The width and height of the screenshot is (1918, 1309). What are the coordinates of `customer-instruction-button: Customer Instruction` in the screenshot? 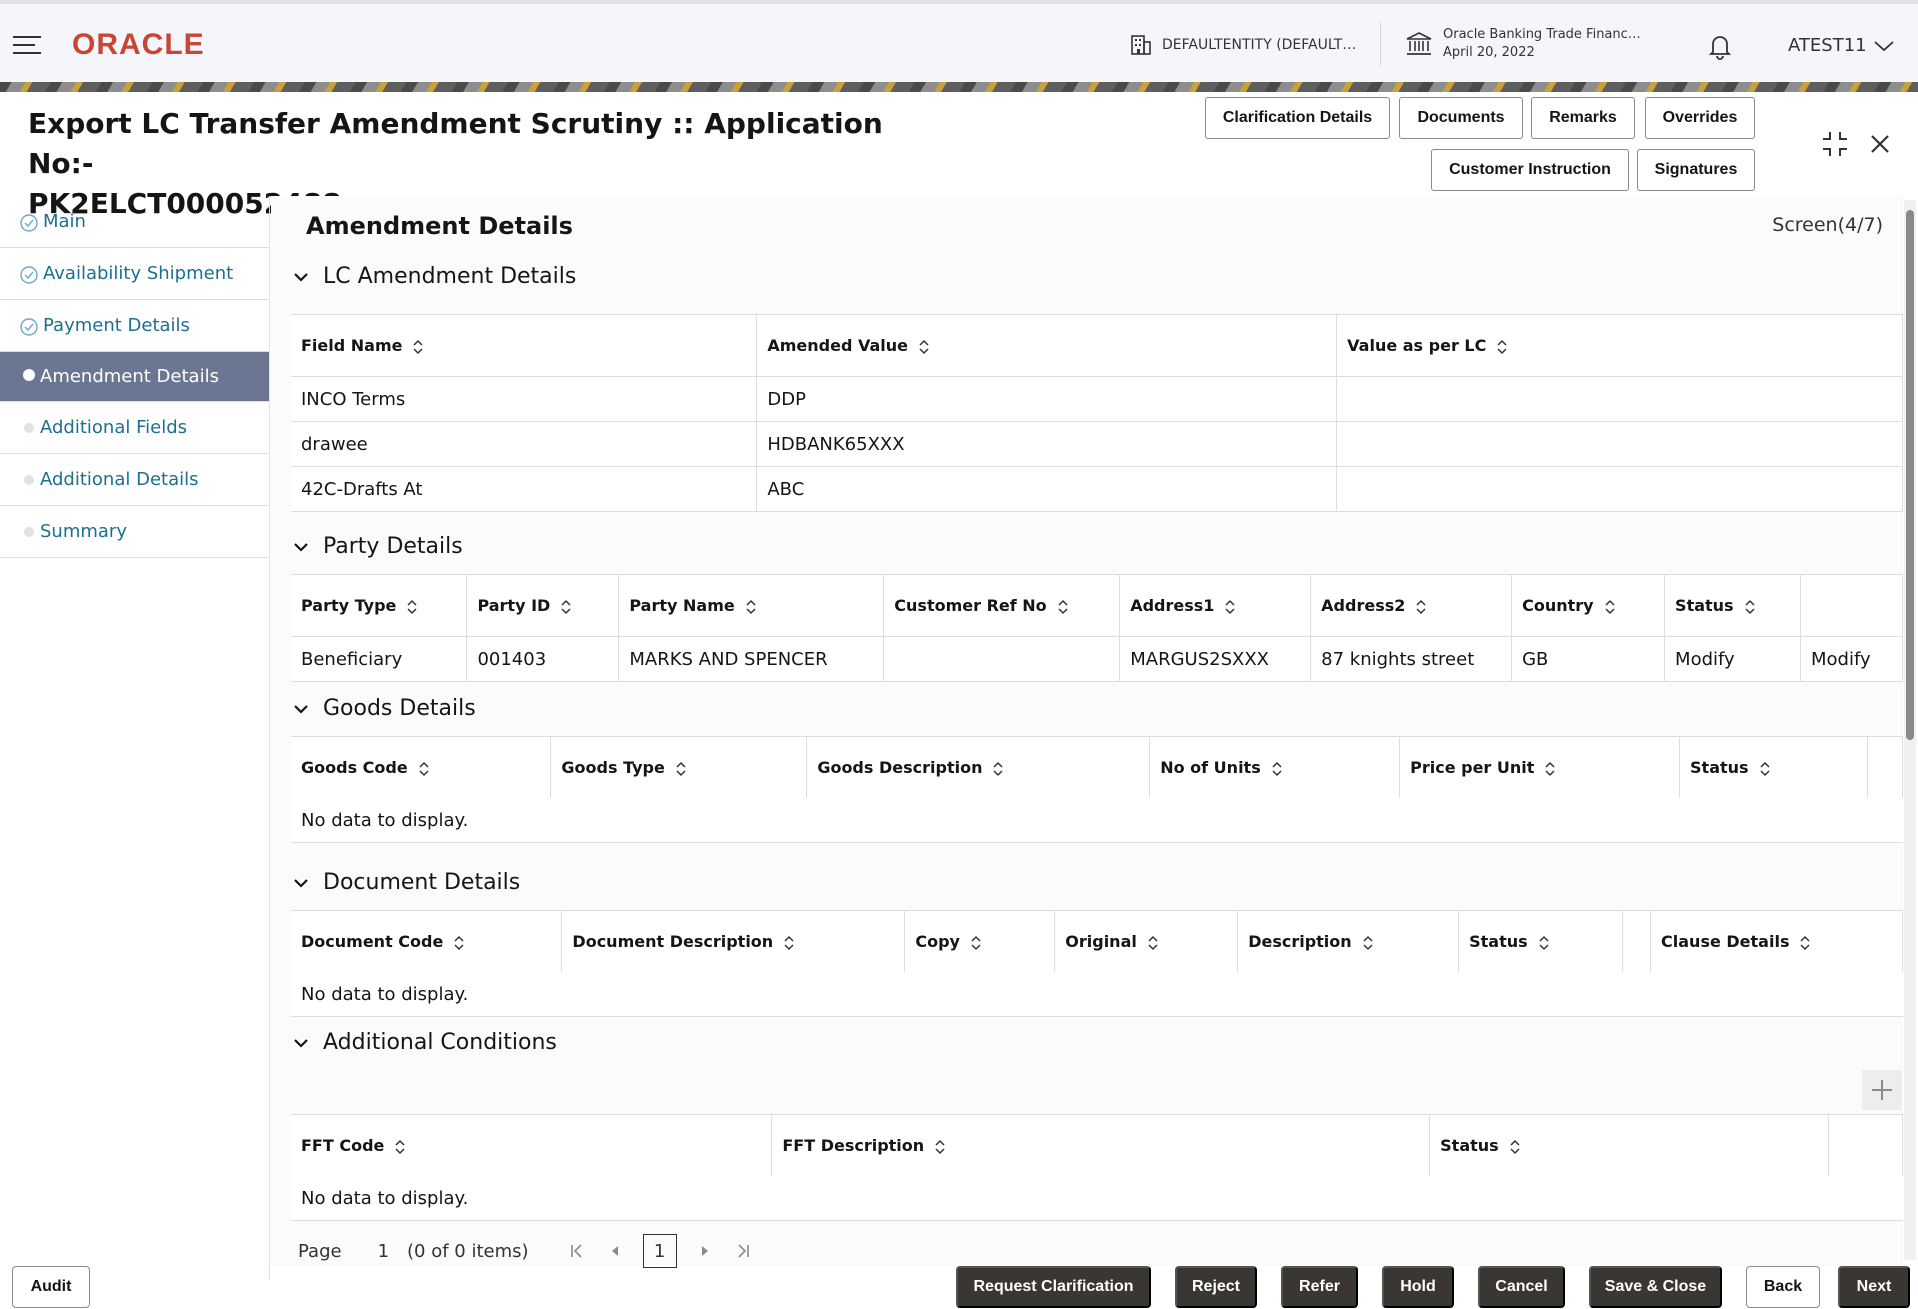 It's located at (1530, 170).